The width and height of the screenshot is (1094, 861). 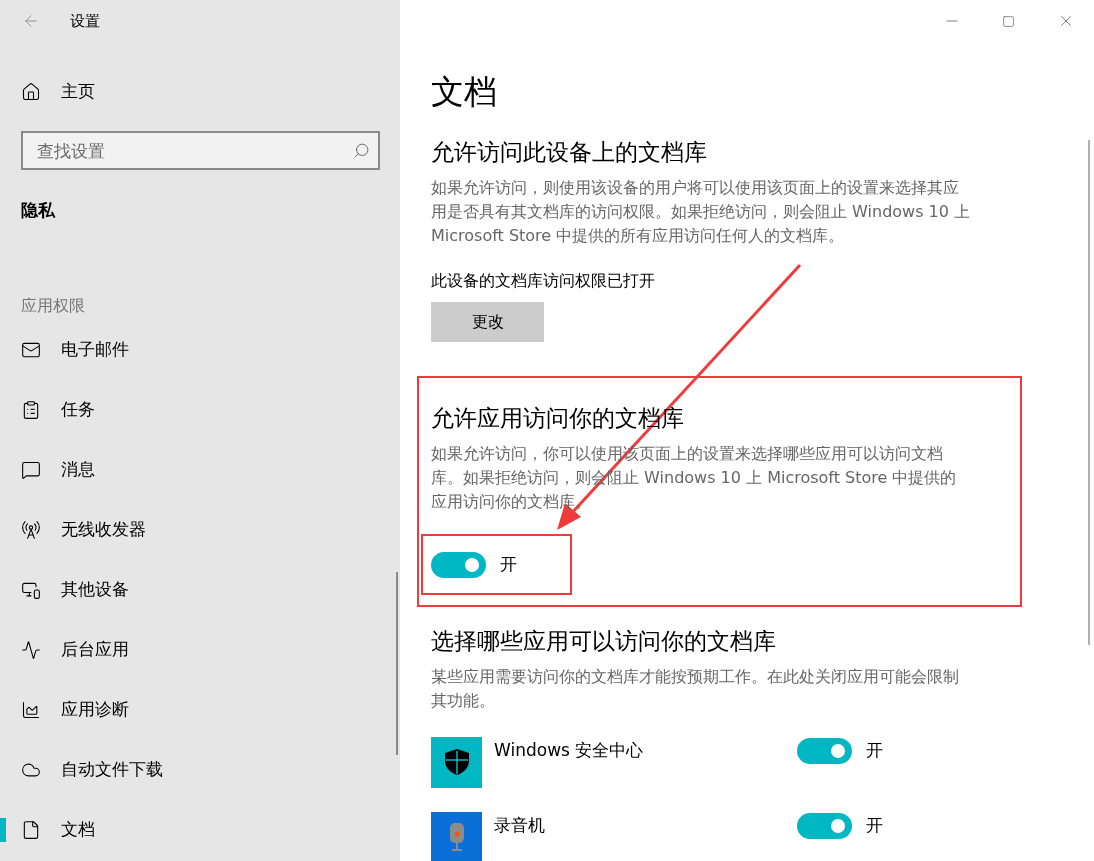 I want to click on group-heading: 应用权限, so click(x=53, y=305).